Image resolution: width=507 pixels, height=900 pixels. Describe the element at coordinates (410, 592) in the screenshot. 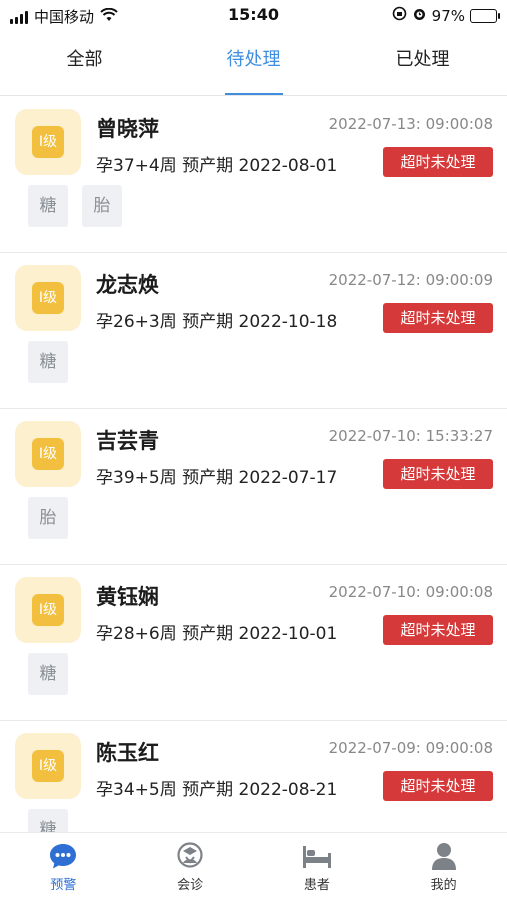

I see `alert-time: 2022-07-10: 09:00:08` at that location.